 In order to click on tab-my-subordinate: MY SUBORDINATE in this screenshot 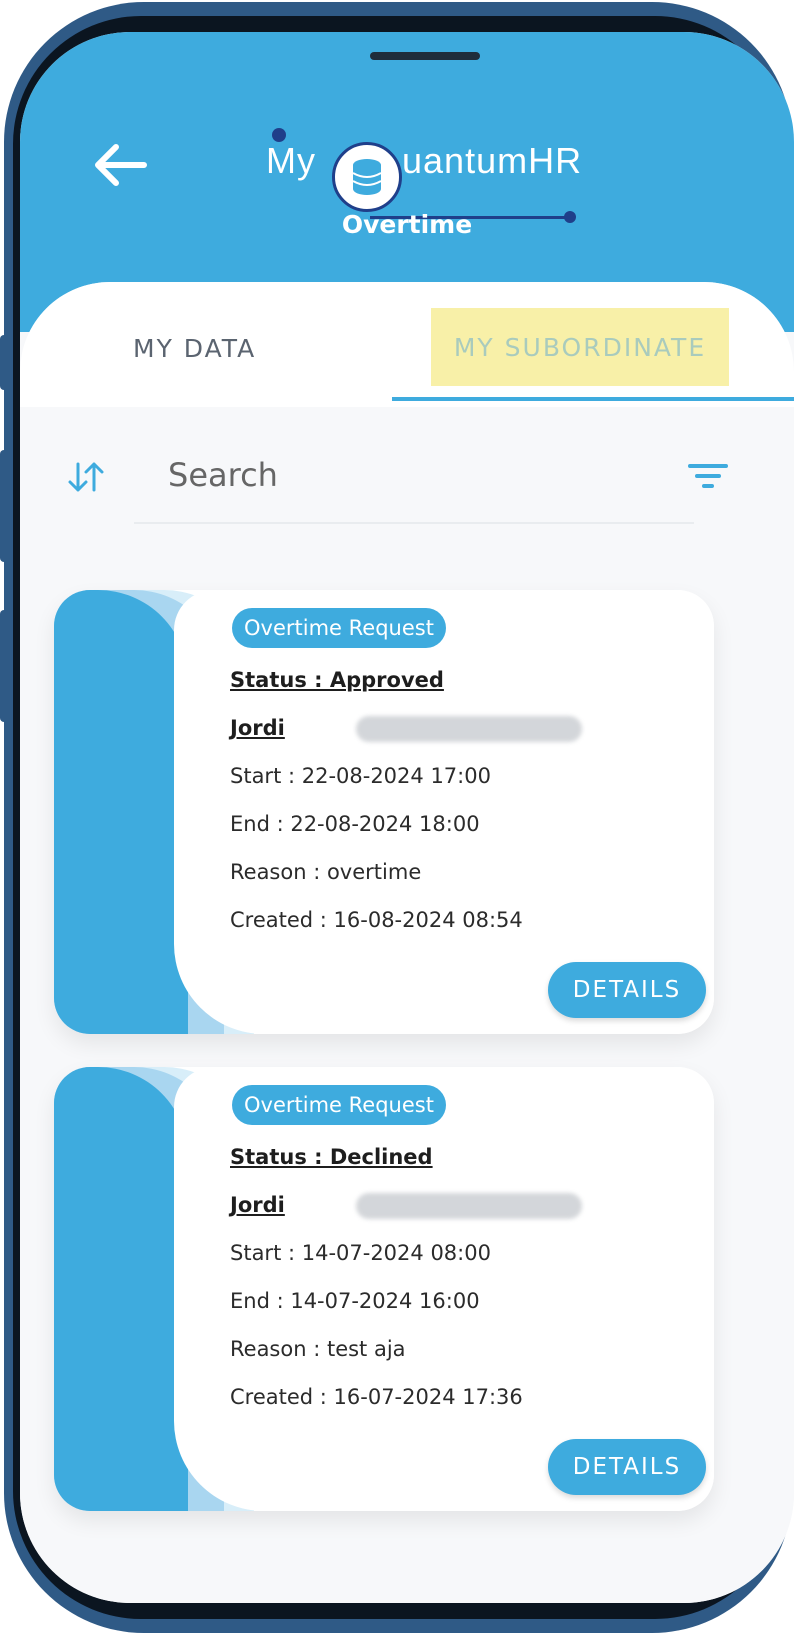, I will do `click(580, 347)`.